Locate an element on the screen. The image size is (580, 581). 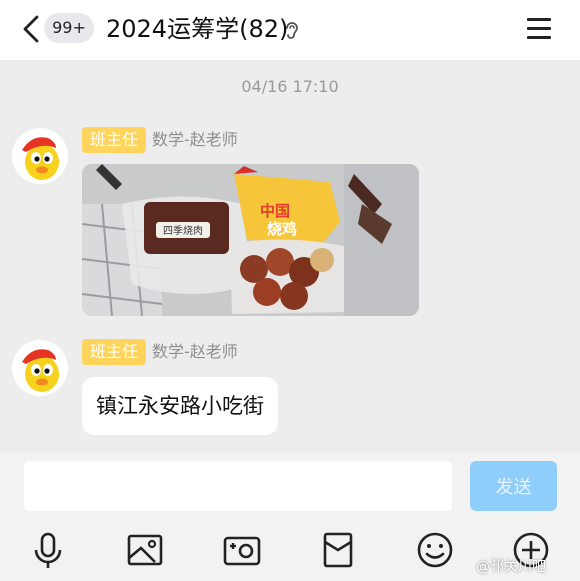
chat-header: 99+ 2024运筹学(82) is located at coordinates (290, 30).